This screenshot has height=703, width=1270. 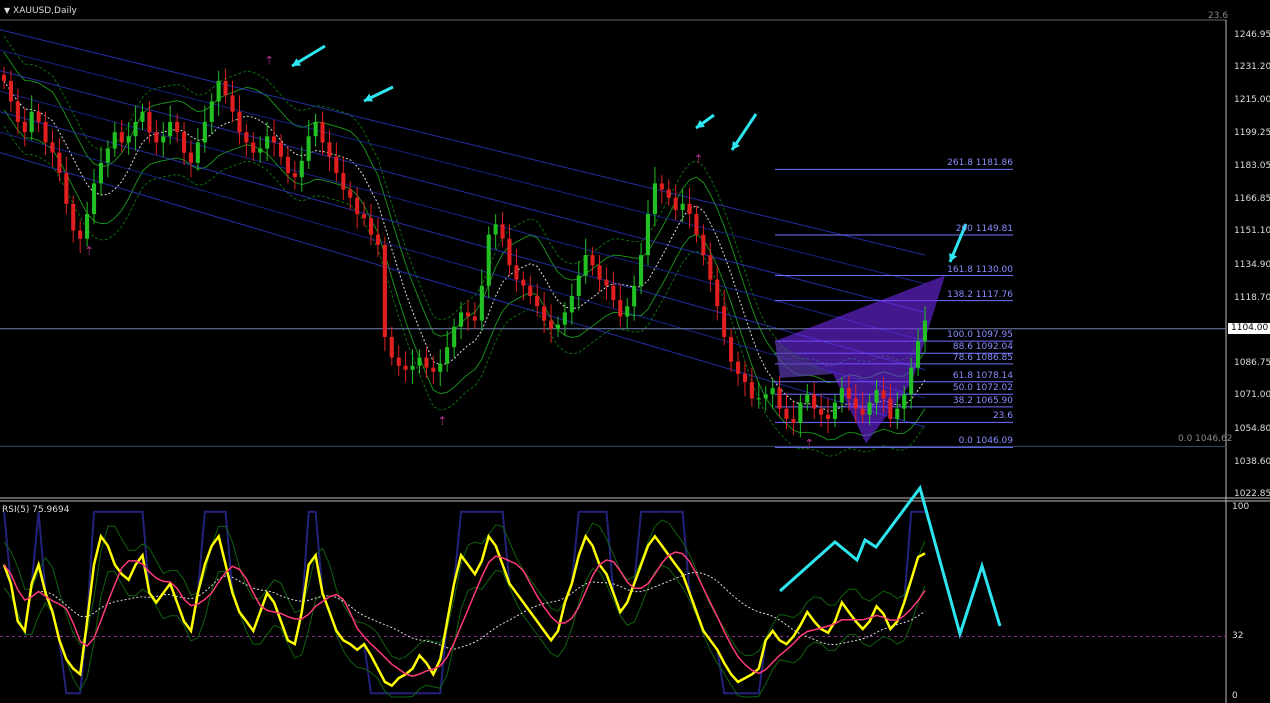 I want to click on price-tick-label: 1246.95, so click(x=1252, y=35).